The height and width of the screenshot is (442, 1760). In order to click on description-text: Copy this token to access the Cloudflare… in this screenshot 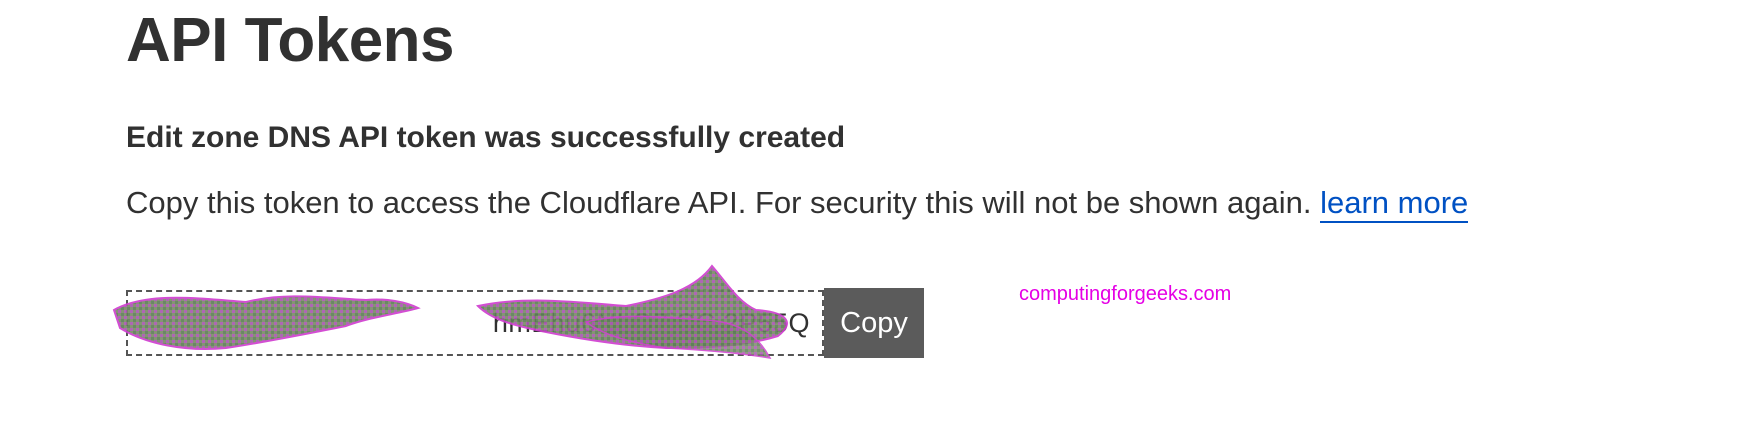, I will do `click(719, 202)`.